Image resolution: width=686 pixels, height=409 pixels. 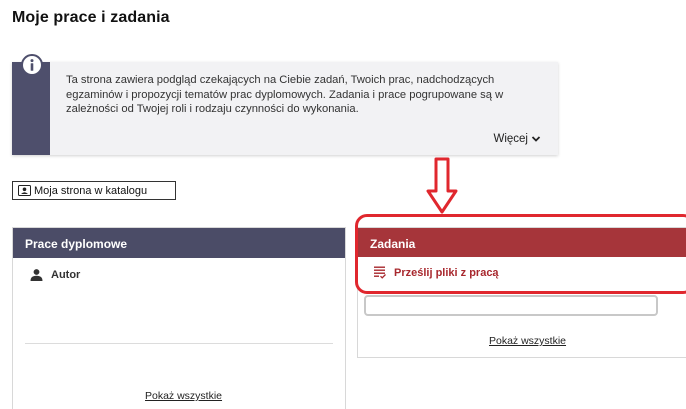 I want to click on annotation-highlight, so click(x=520, y=254).